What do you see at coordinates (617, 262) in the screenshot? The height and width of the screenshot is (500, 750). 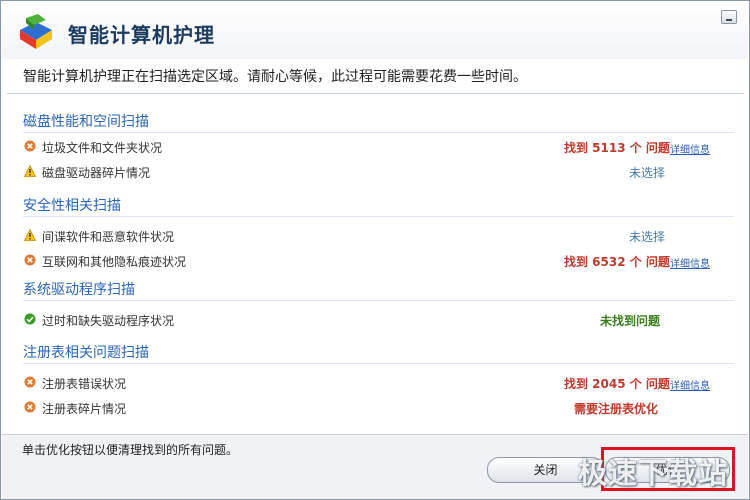 I see `status-privacy-traces: 找到 6532 个 问题` at bounding box center [617, 262].